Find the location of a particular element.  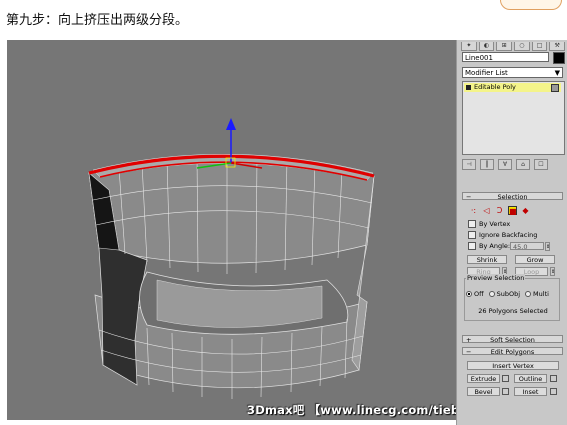

watermark: 3Dmax吧 【www.linecg.com/tieba/1771】 is located at coordinates (351, 410).